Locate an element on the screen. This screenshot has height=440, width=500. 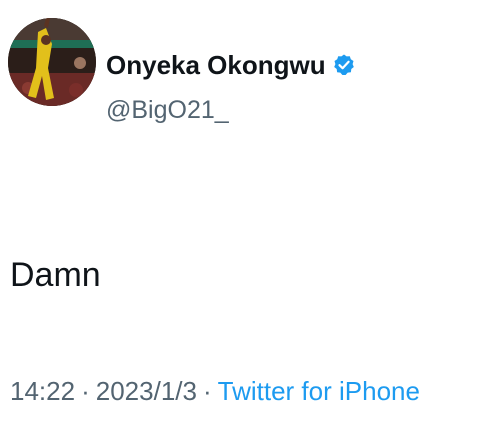
author-name-row: Onyeka Okongwu is located at coordinates (231, 65).